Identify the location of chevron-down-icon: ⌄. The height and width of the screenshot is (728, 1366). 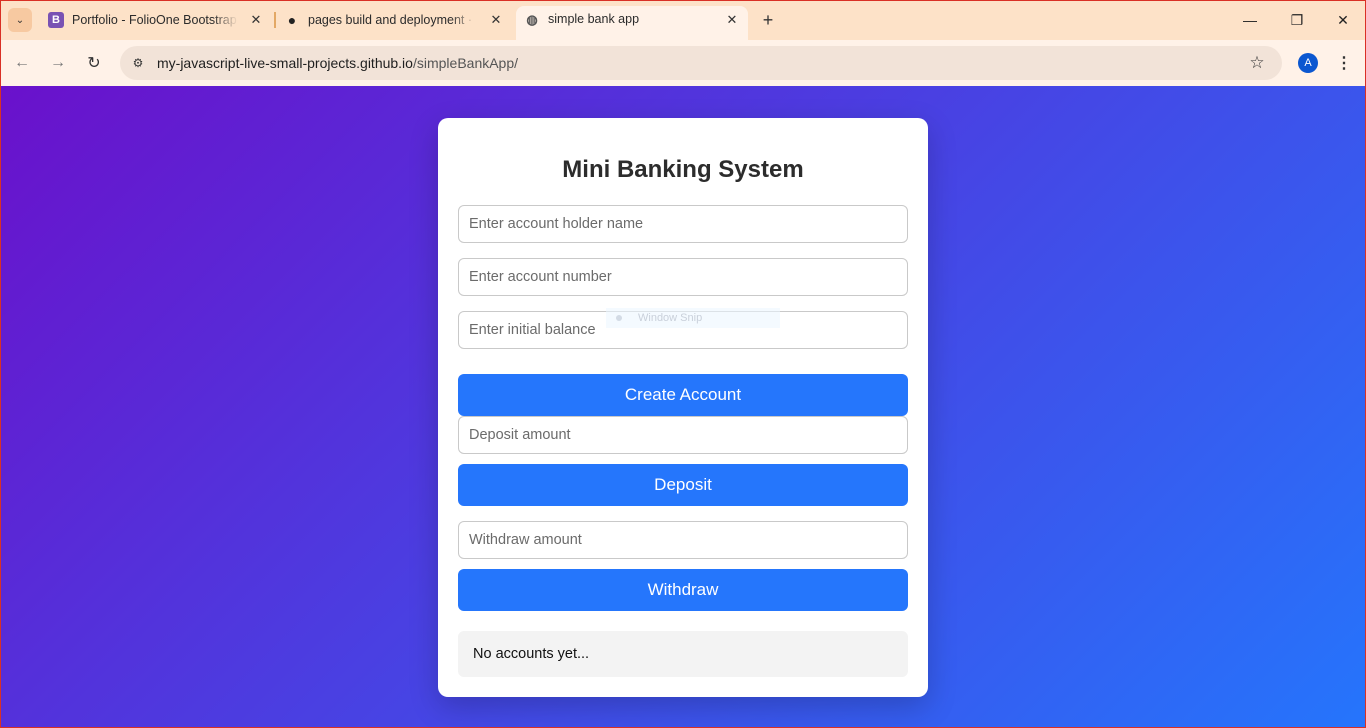
(20, 20).